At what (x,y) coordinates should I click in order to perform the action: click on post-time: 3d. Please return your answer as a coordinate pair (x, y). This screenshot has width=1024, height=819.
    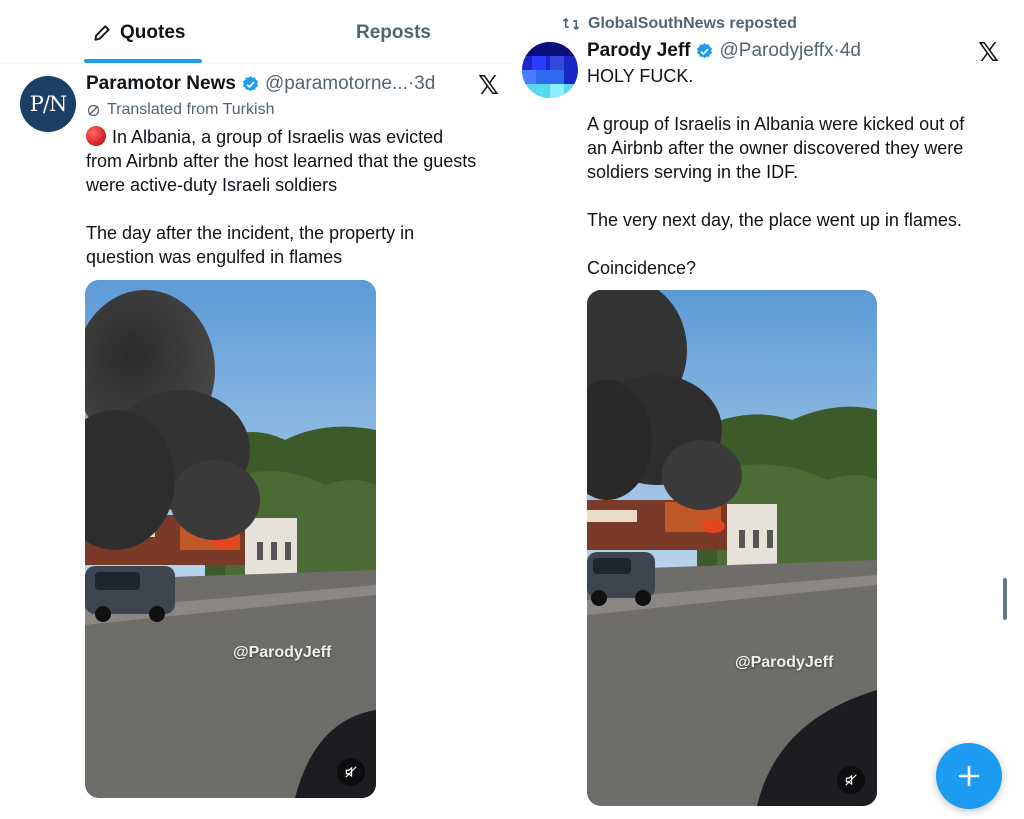
    Looking at the image, I should click on (424, 84).